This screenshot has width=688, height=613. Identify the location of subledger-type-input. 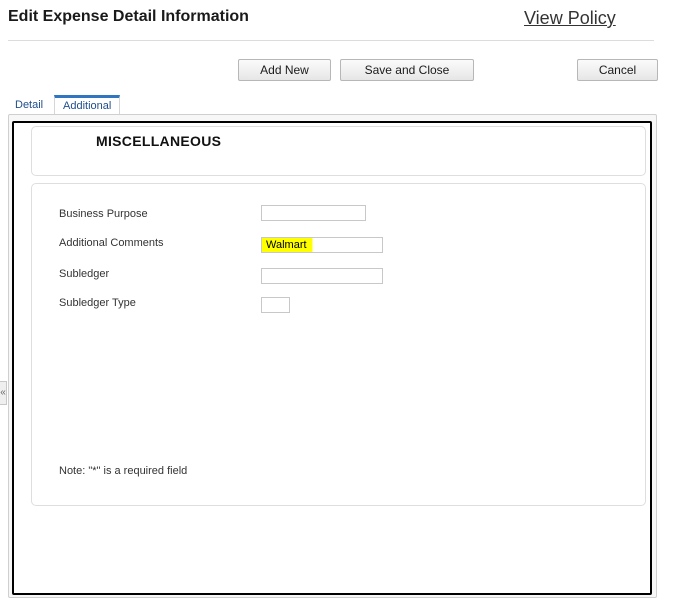
(275, 305).